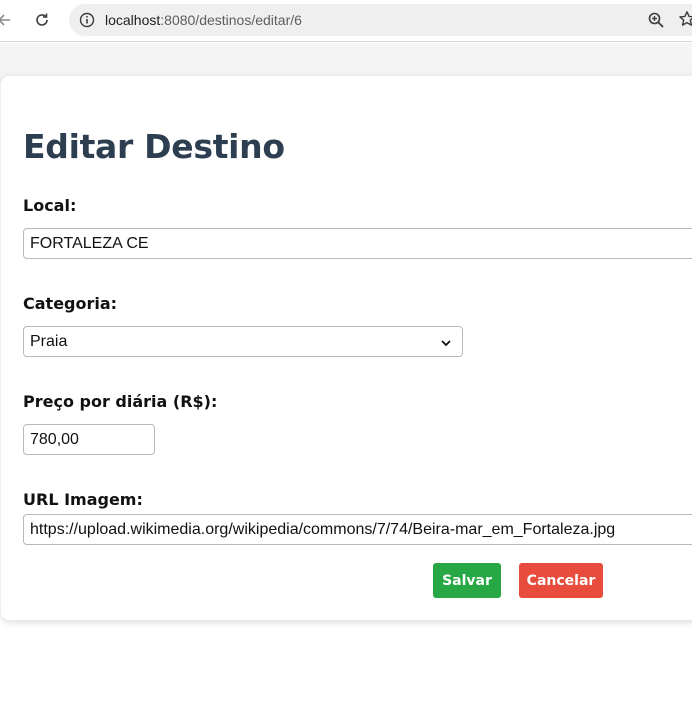 This screenshot has height=720, width=692. I want to click on categoria-label: Categoria:, so click(70, 303).